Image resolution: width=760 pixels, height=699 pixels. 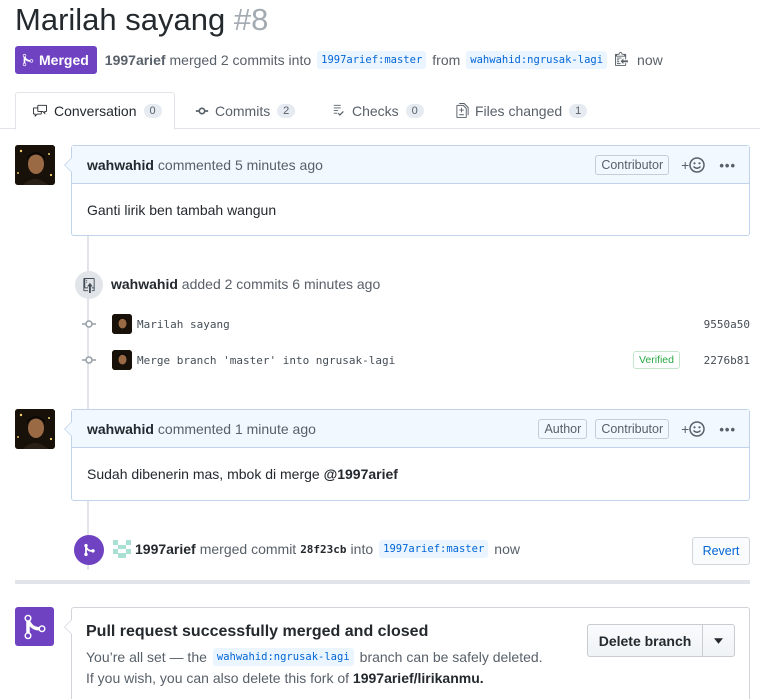 I want to click on comment-actions: Author Contributor + •••, so click(x=633, y=429).